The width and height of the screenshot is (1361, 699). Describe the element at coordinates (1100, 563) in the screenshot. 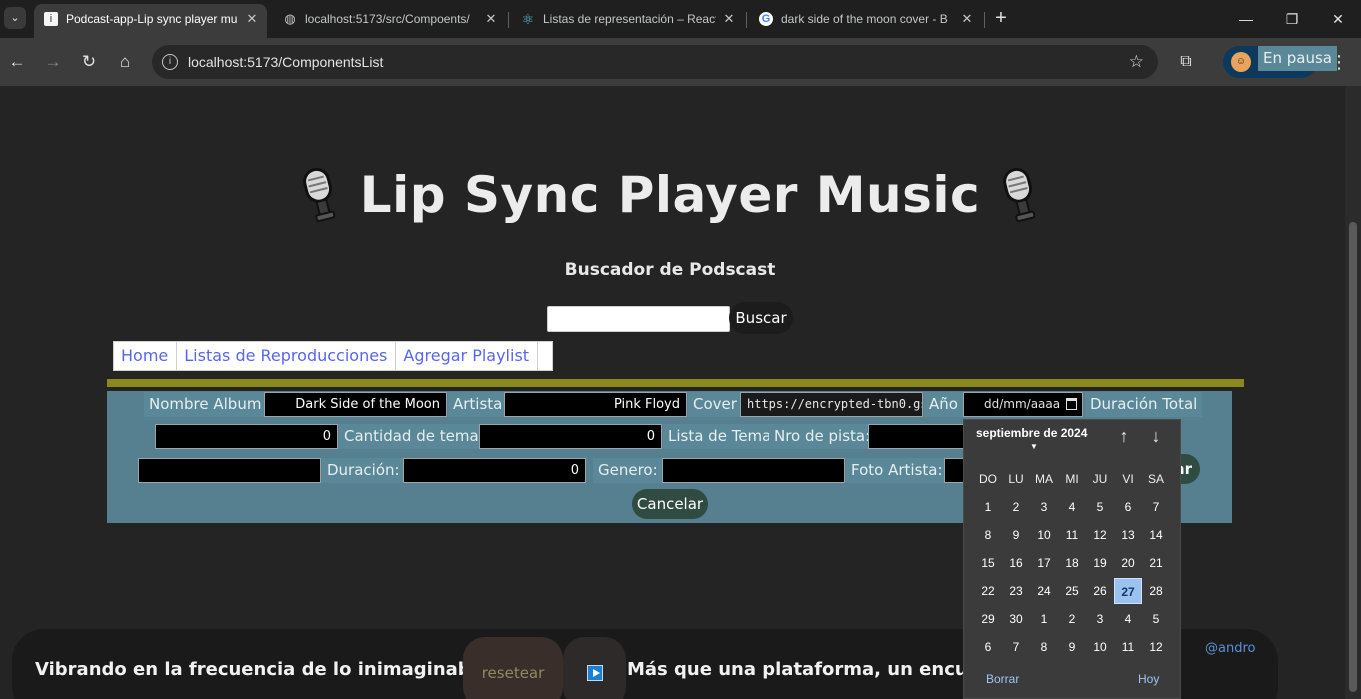

I see `calendar-day: 19` at that location.